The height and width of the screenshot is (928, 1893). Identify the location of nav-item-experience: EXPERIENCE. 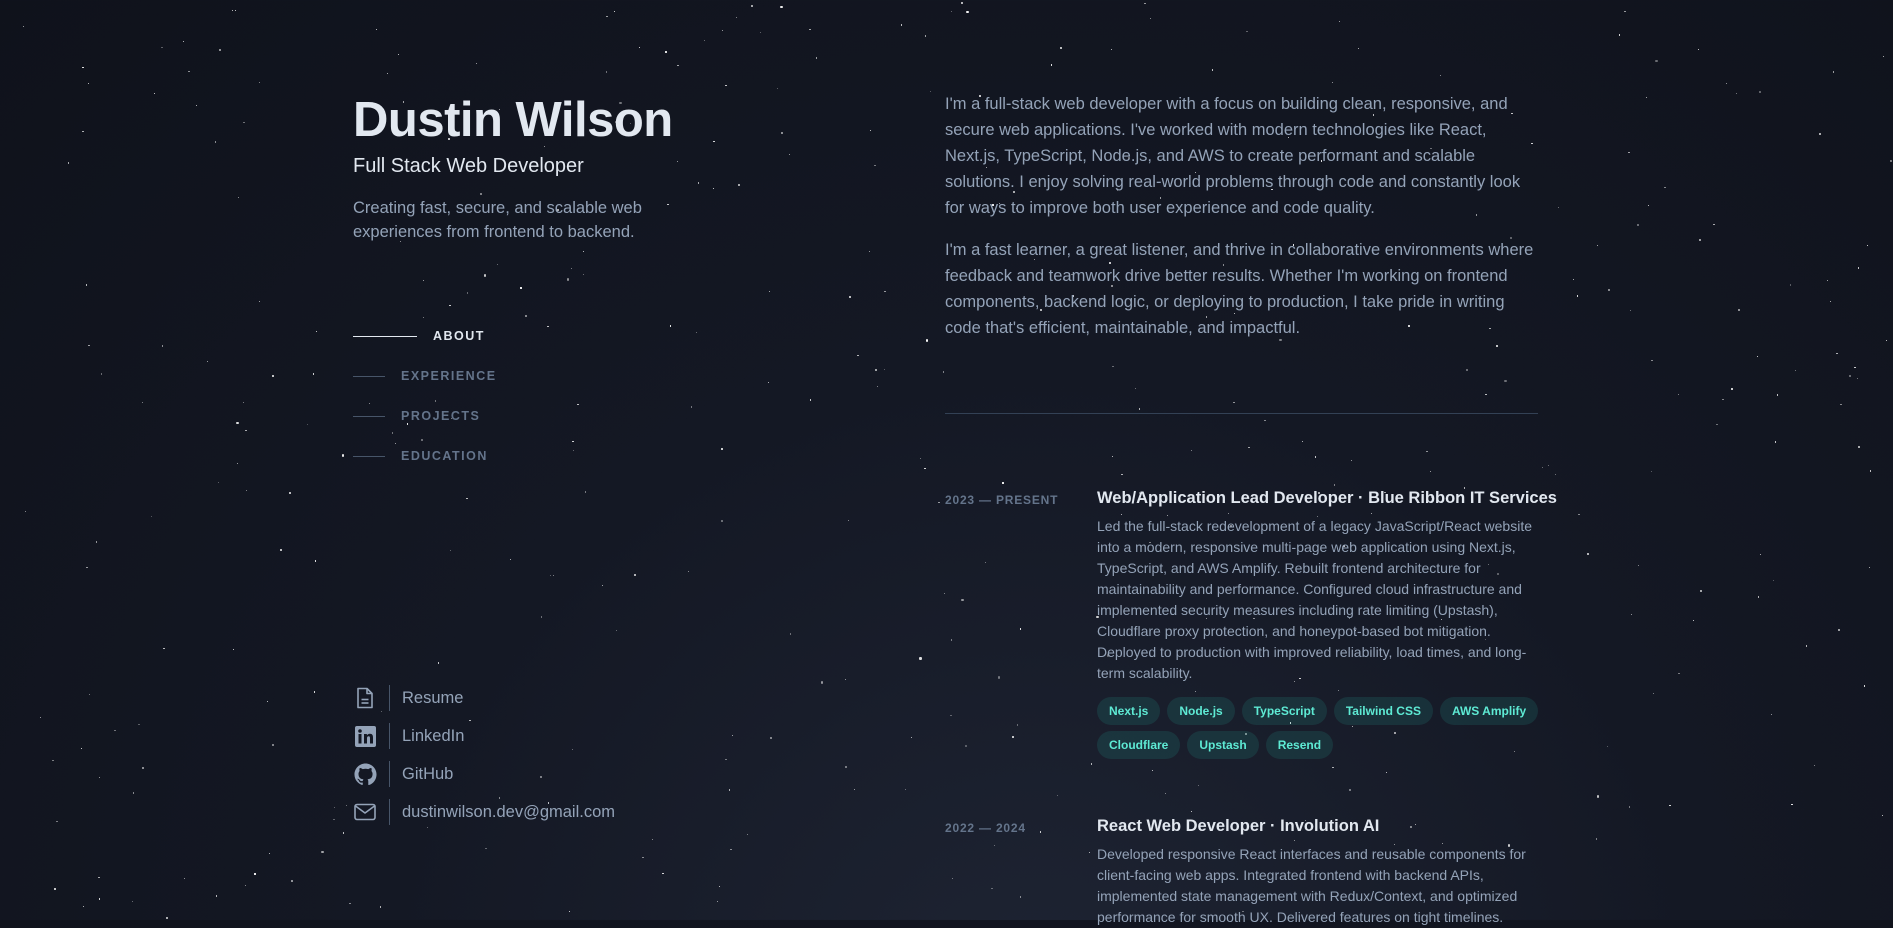
(425, 376).